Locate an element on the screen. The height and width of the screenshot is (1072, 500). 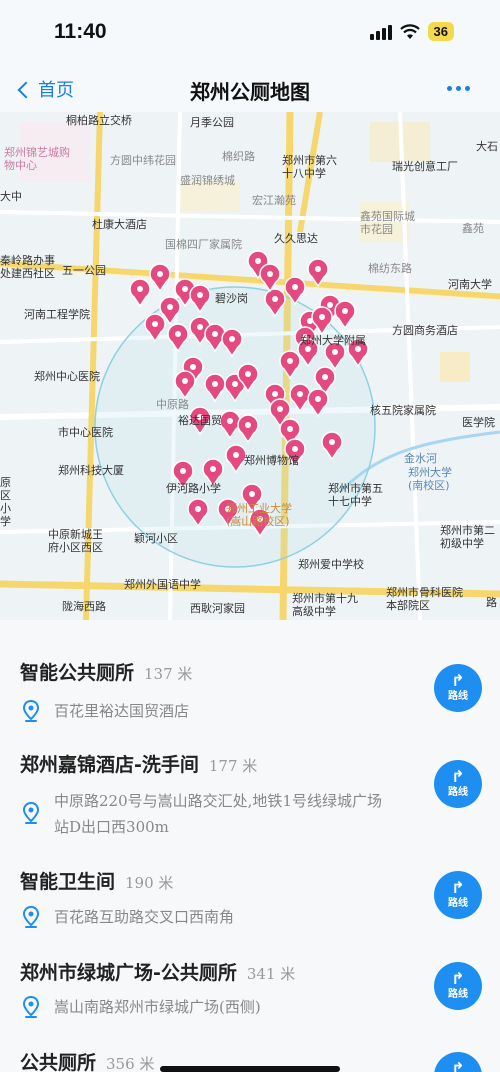
nav-bar: 首页 郑州公厕地图 is located at coordinates (250, 90).